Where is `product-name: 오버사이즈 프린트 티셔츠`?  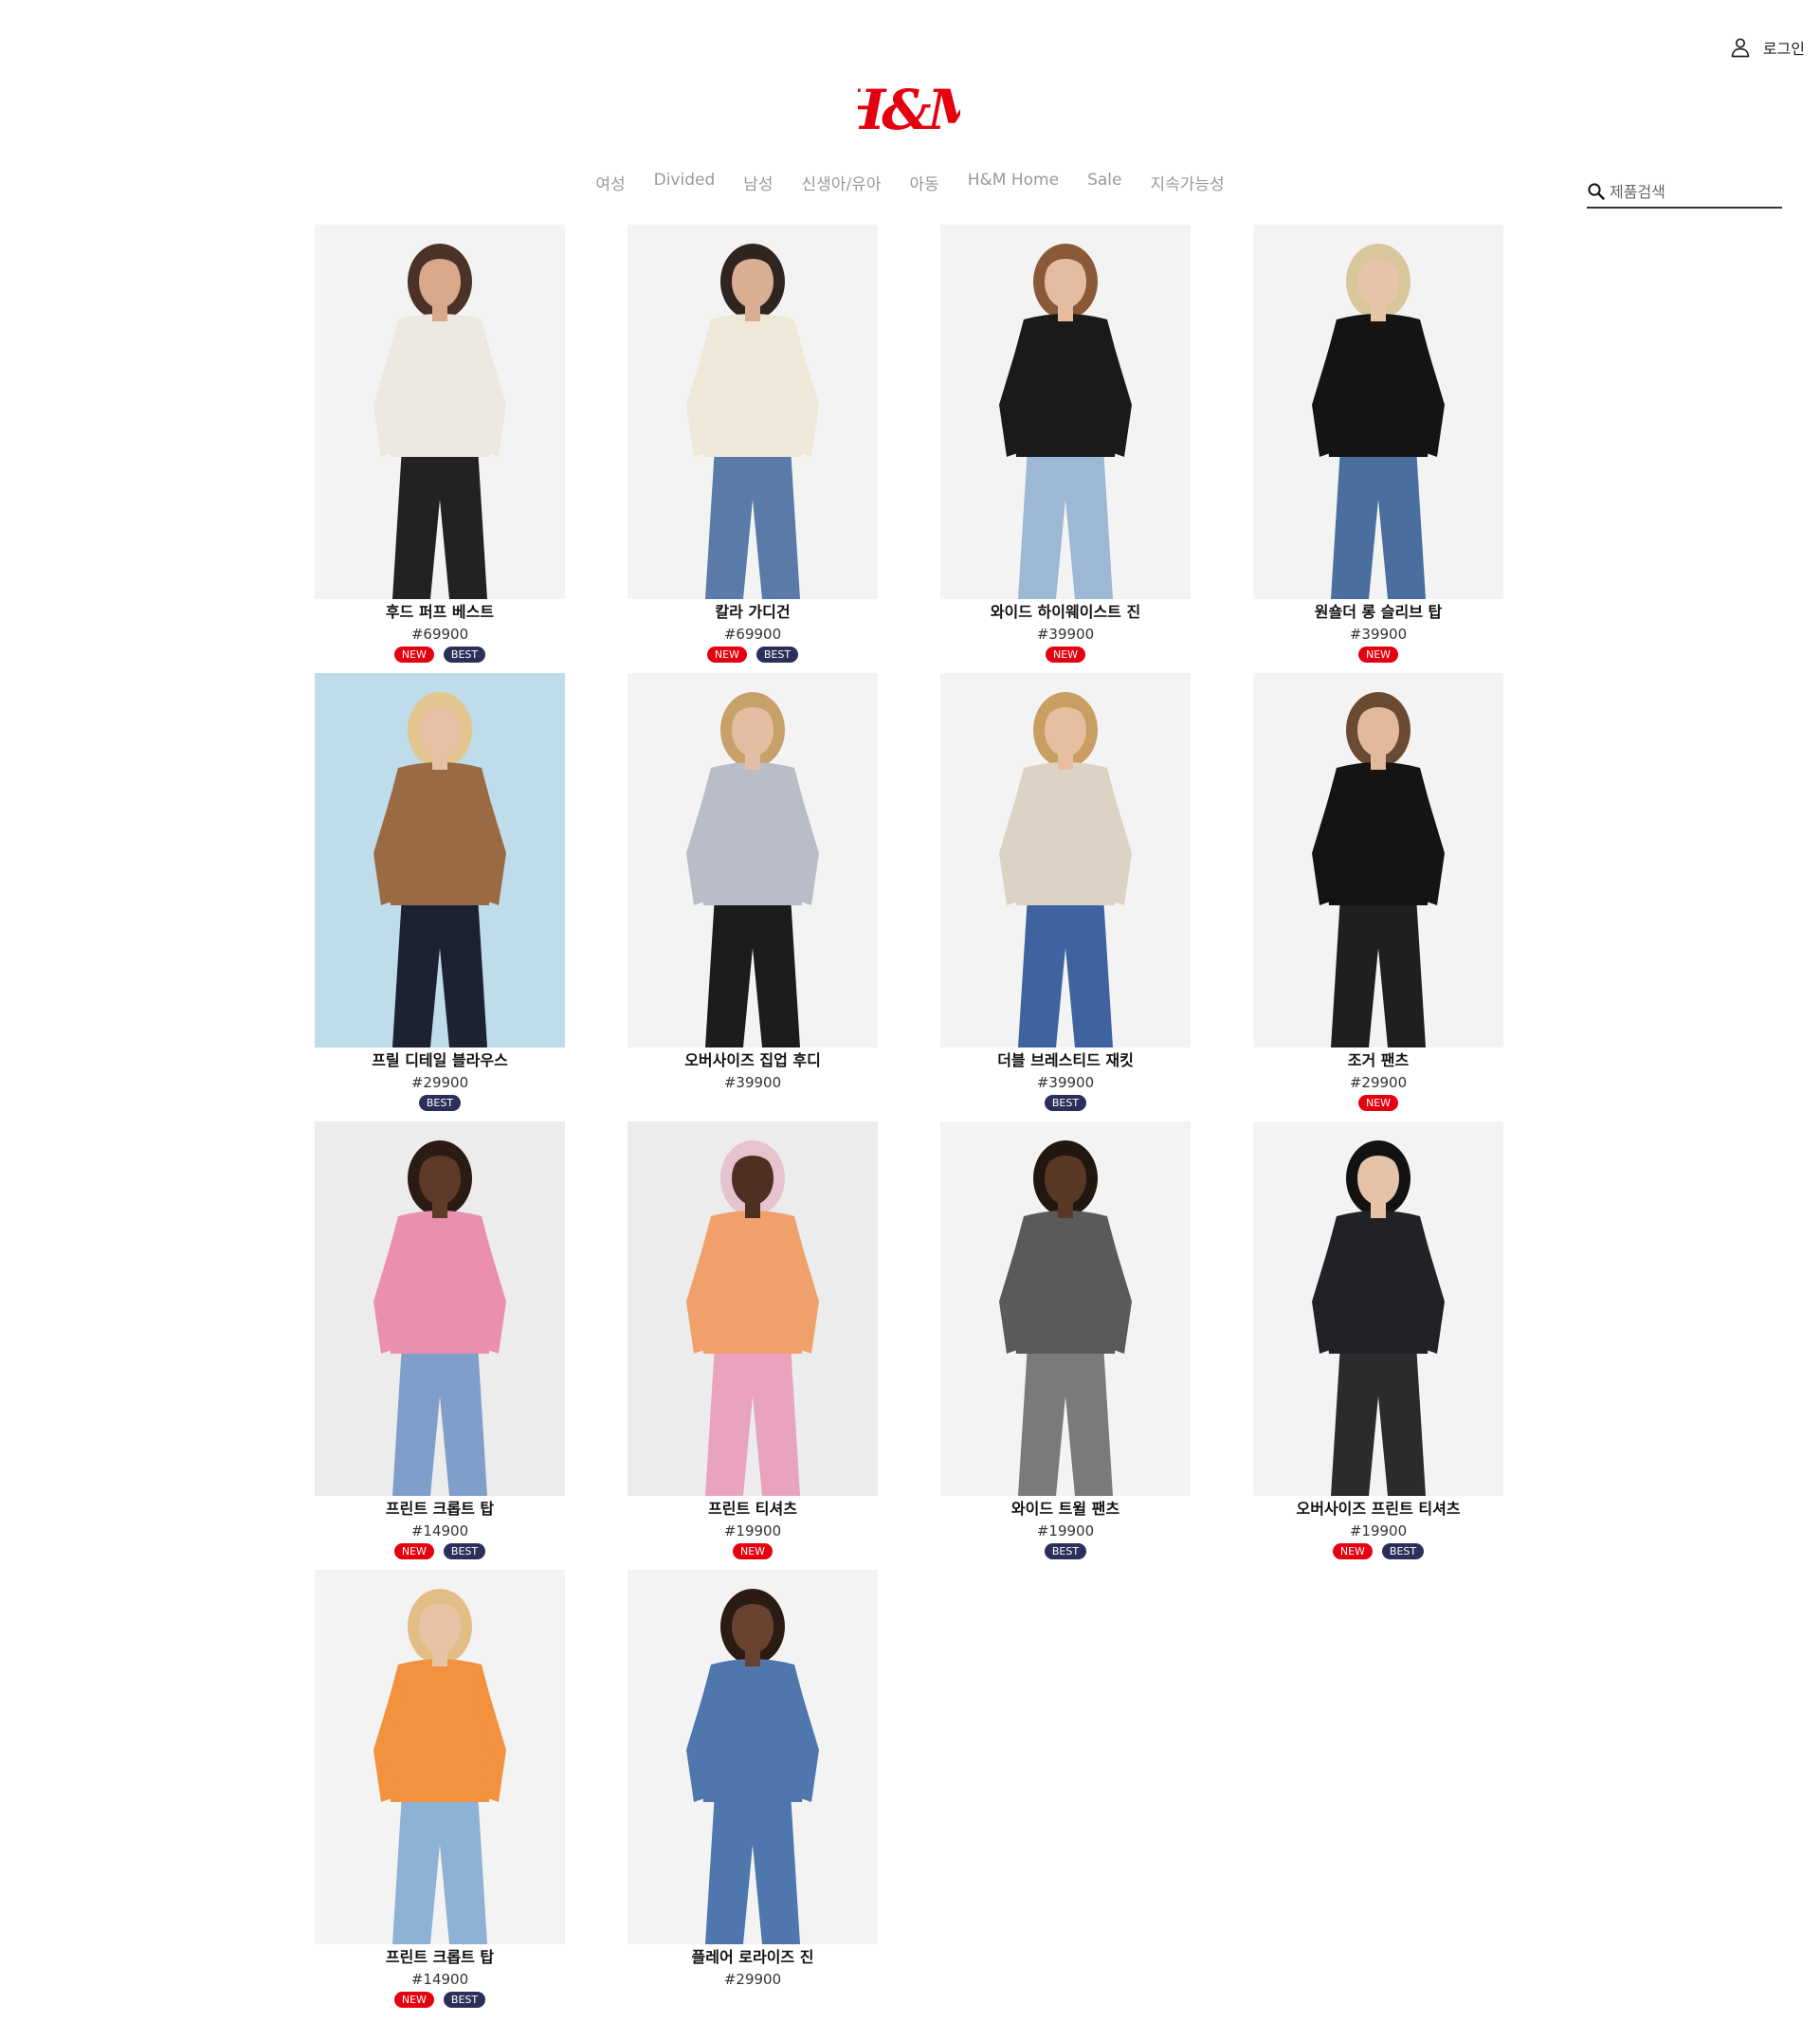
product-name: 오버사이즈 프린트 티셔츠 is located at coordinates (1378, 1509).